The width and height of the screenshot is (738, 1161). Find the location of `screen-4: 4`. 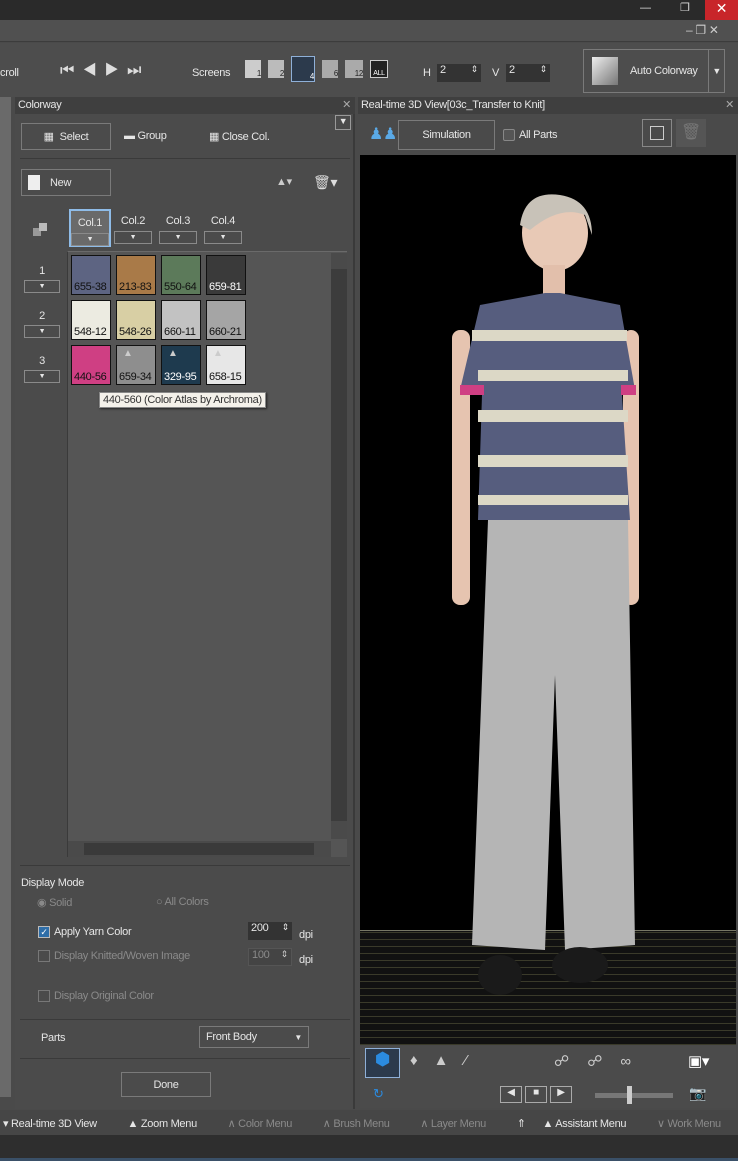

screen-4: 4 is located at coordinates (303, 69).